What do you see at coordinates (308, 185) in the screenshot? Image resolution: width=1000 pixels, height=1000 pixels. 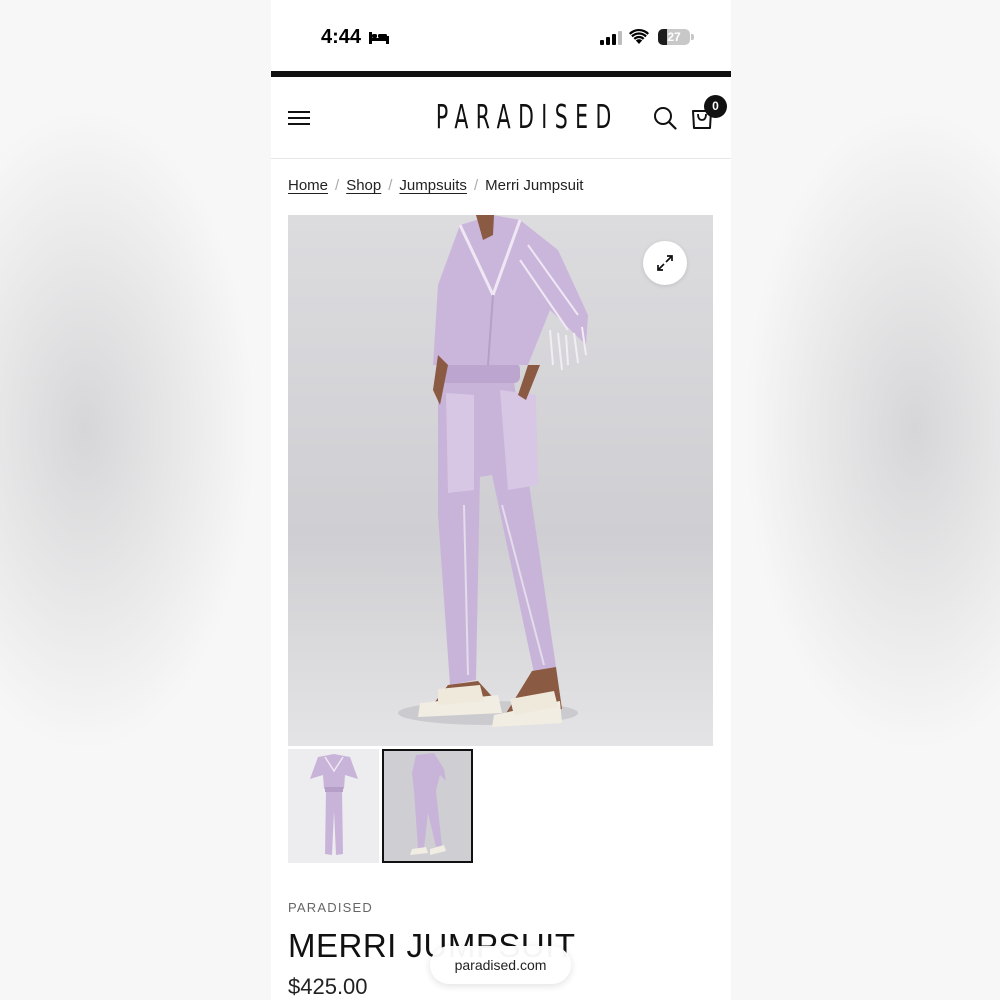 I see `breadcrumb-home: Home` at bounding box center [308, 185].